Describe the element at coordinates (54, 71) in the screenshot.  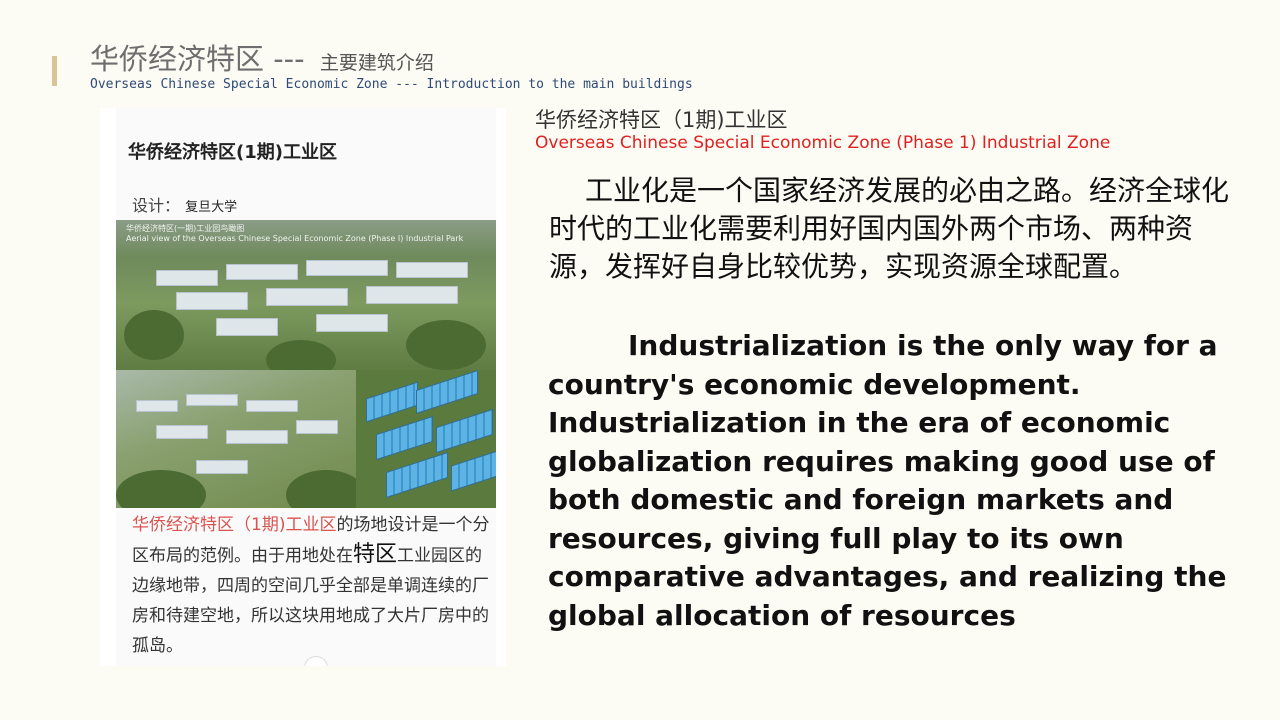
I see `title-accent-bar` at that location.